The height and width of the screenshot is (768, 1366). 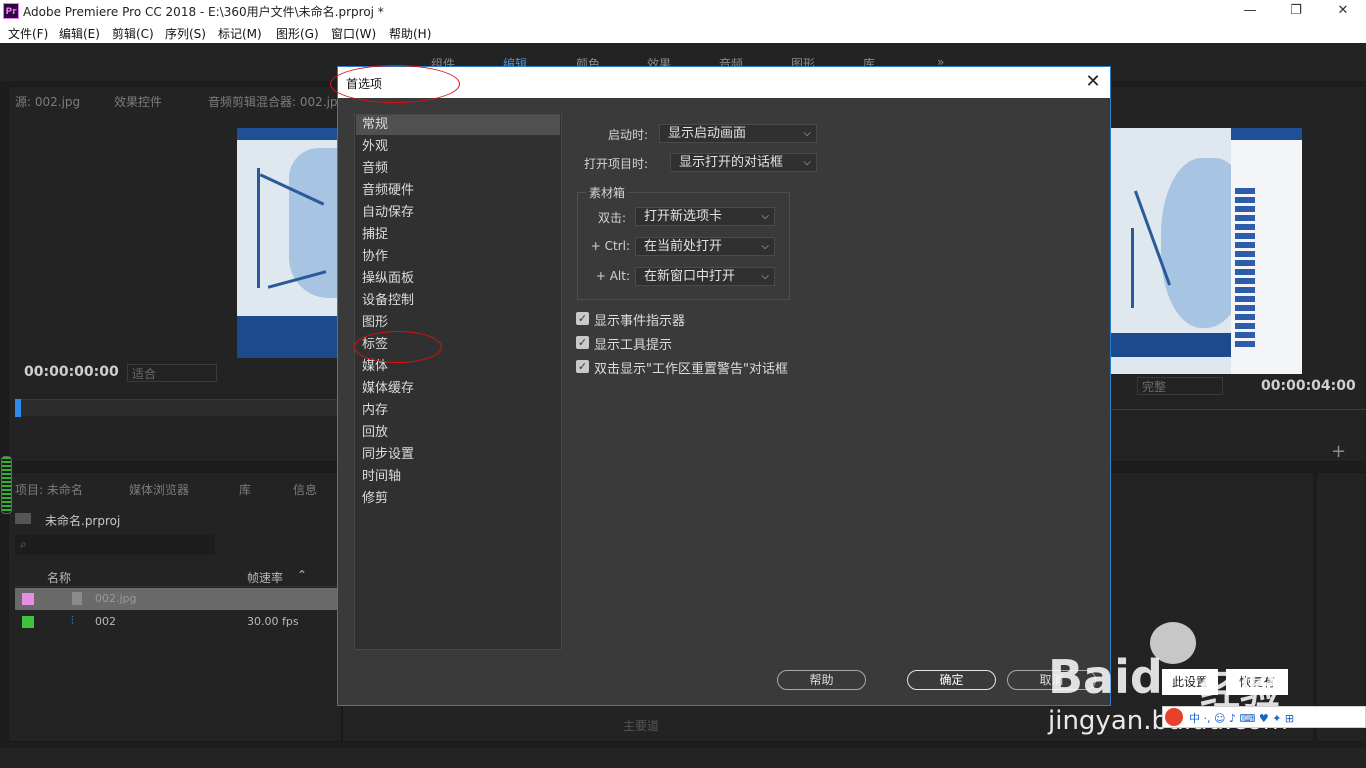 What do you see at coordinates (185, 33) in the screenshot?
I see `menu-sequence: 序列(S)` at bounding box center [185, 33].